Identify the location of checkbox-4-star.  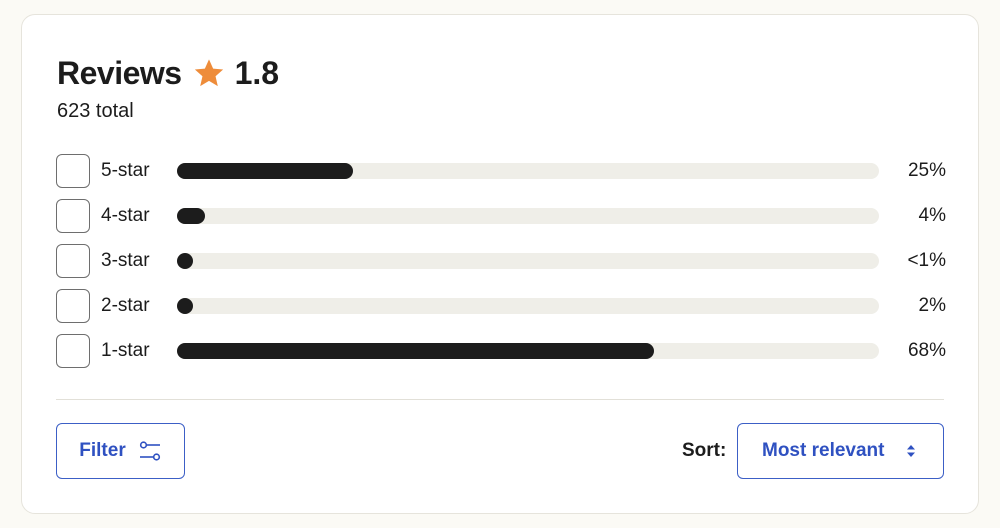
(73, 216).